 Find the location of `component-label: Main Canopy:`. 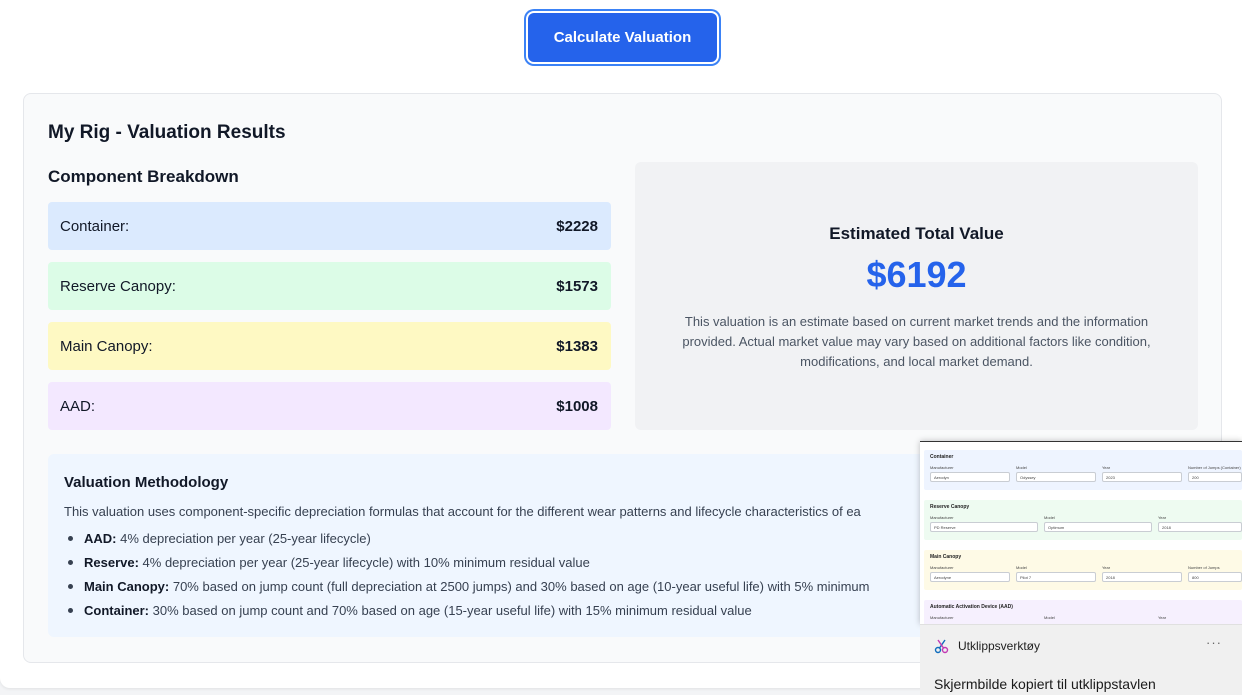

component-label: Main Canopy: is located at coordinates (106, 346).